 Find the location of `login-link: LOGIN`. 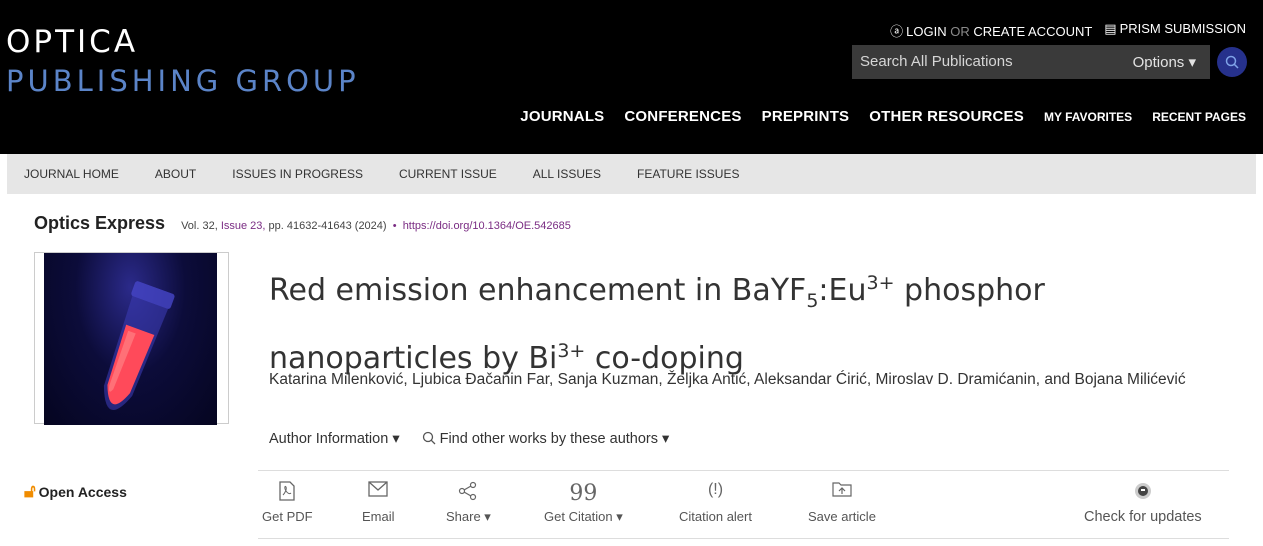

login-link: LOGIN is located at coordinates (926, 31).